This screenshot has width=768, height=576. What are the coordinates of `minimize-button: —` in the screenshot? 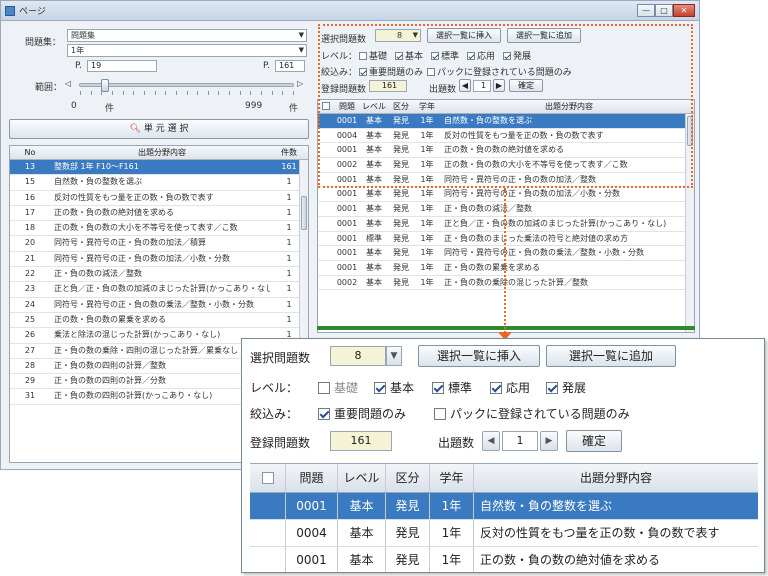 It's located at (646, 10).